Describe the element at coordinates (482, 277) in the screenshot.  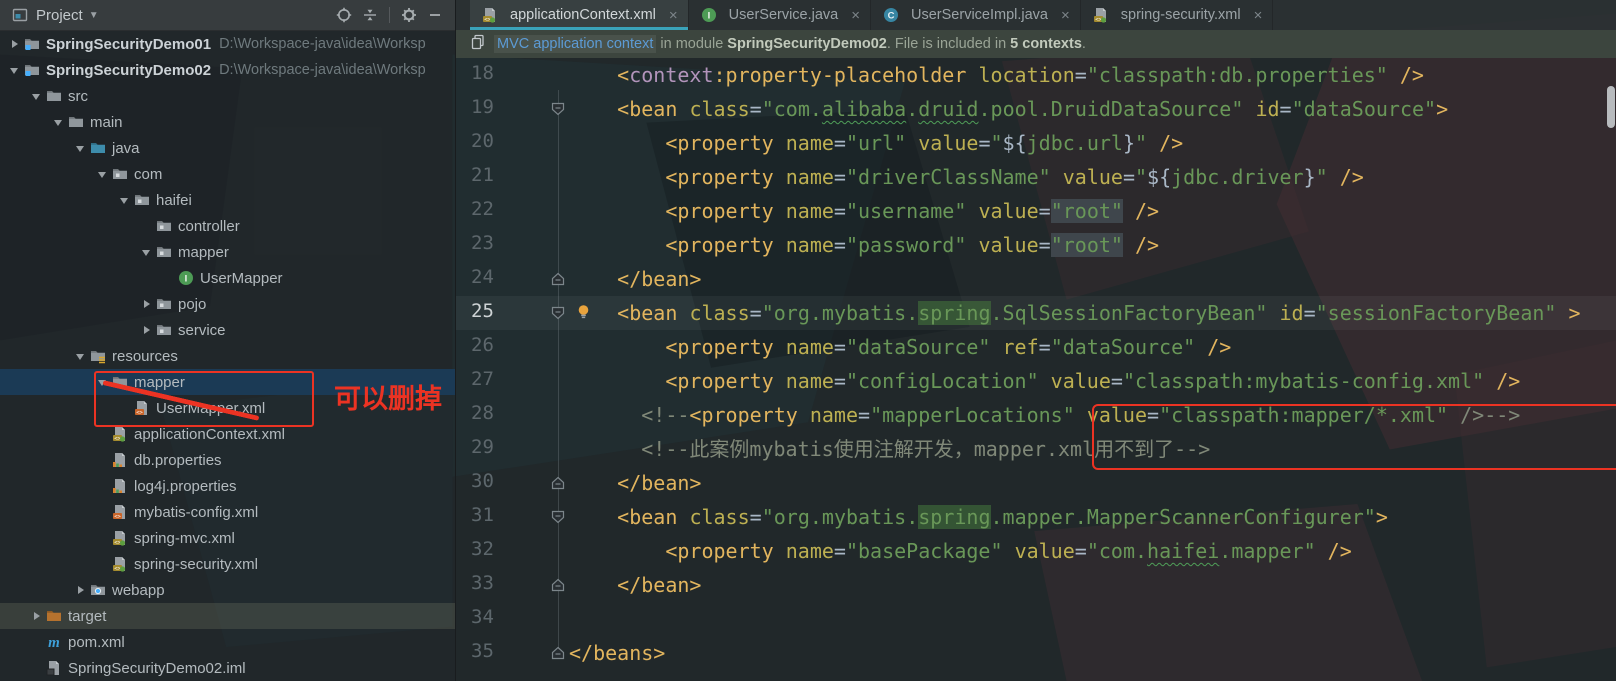
I see `line-number: 24` at that location.